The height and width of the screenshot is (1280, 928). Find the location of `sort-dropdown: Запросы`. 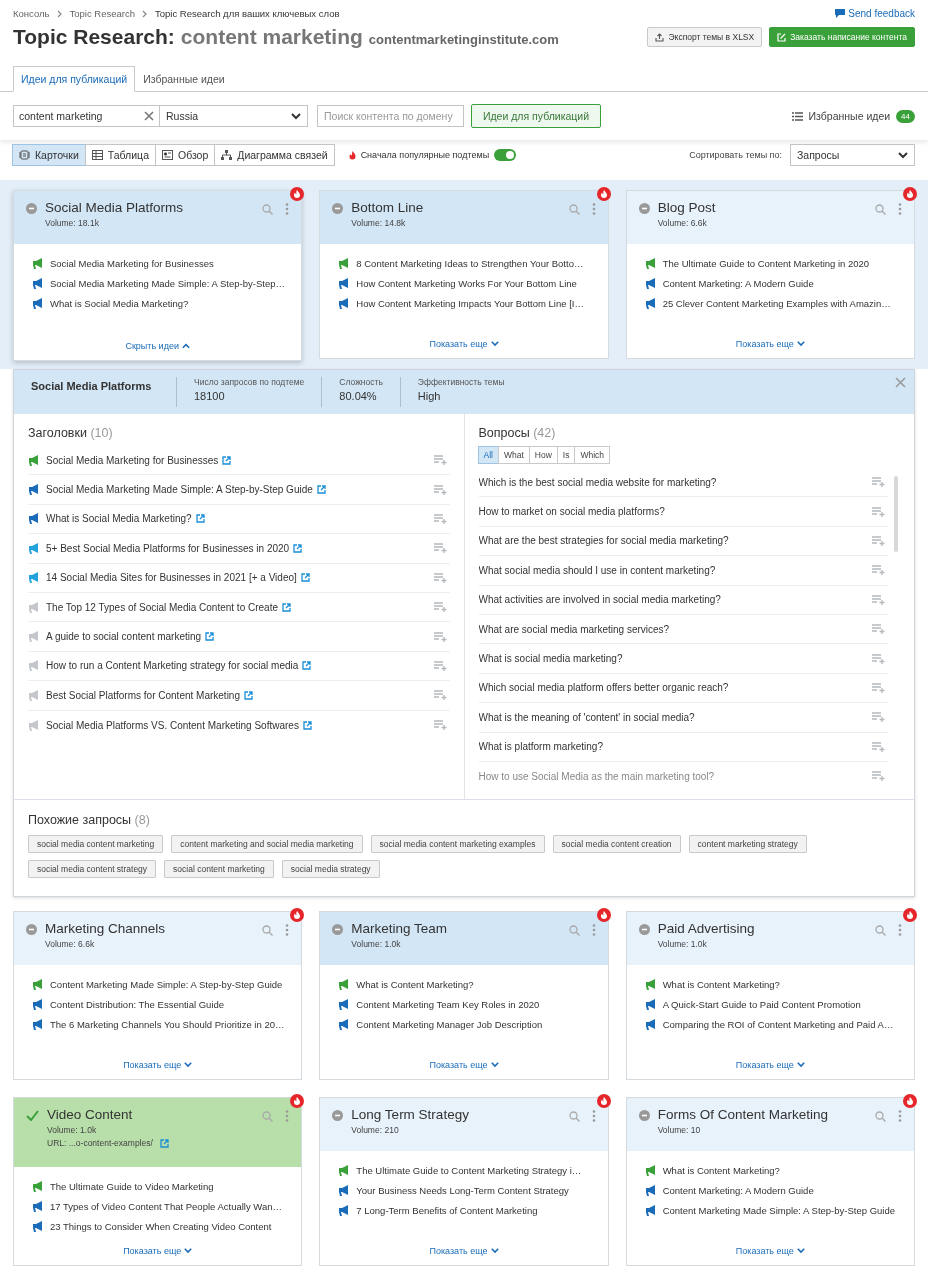

sort-dropdown: Запросы is located at coordinates (852, 155).